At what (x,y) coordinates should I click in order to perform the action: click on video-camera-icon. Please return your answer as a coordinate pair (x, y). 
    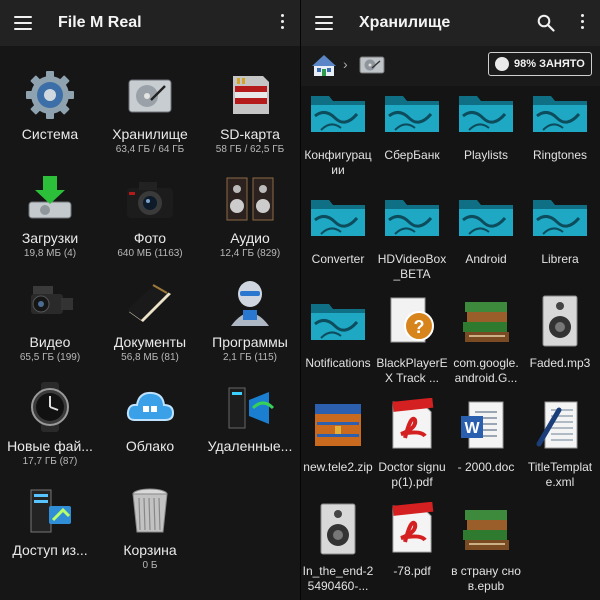
    Looking at the image, I should click on (50, 303).